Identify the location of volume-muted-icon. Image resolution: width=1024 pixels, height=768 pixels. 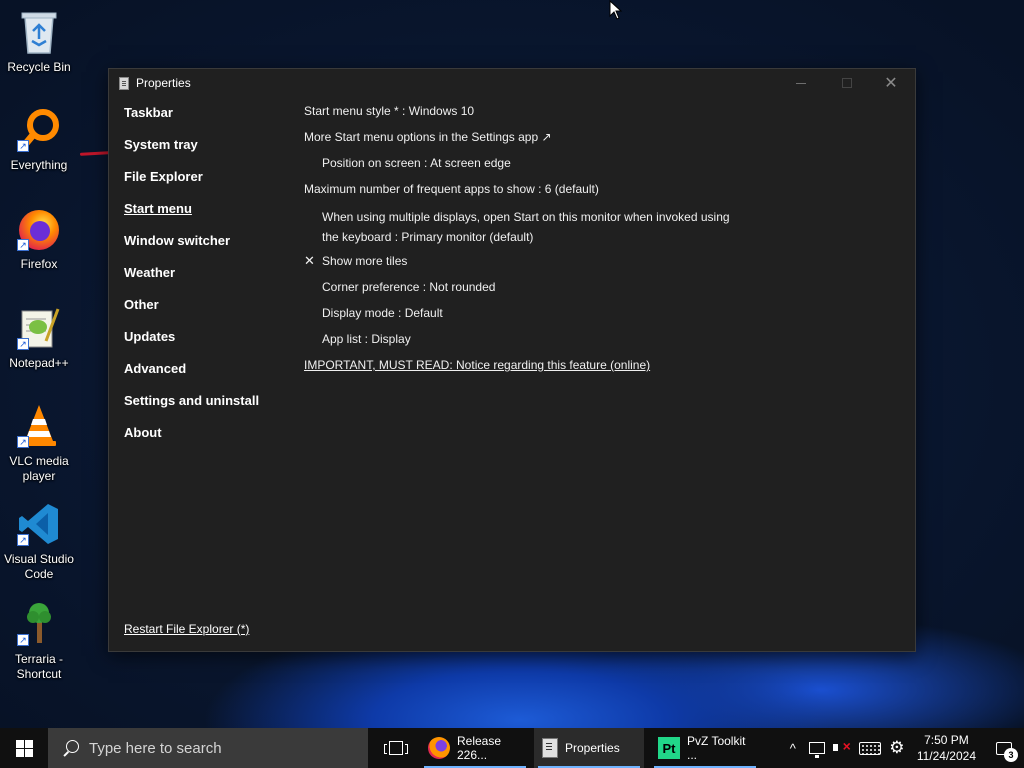
(841, 746).